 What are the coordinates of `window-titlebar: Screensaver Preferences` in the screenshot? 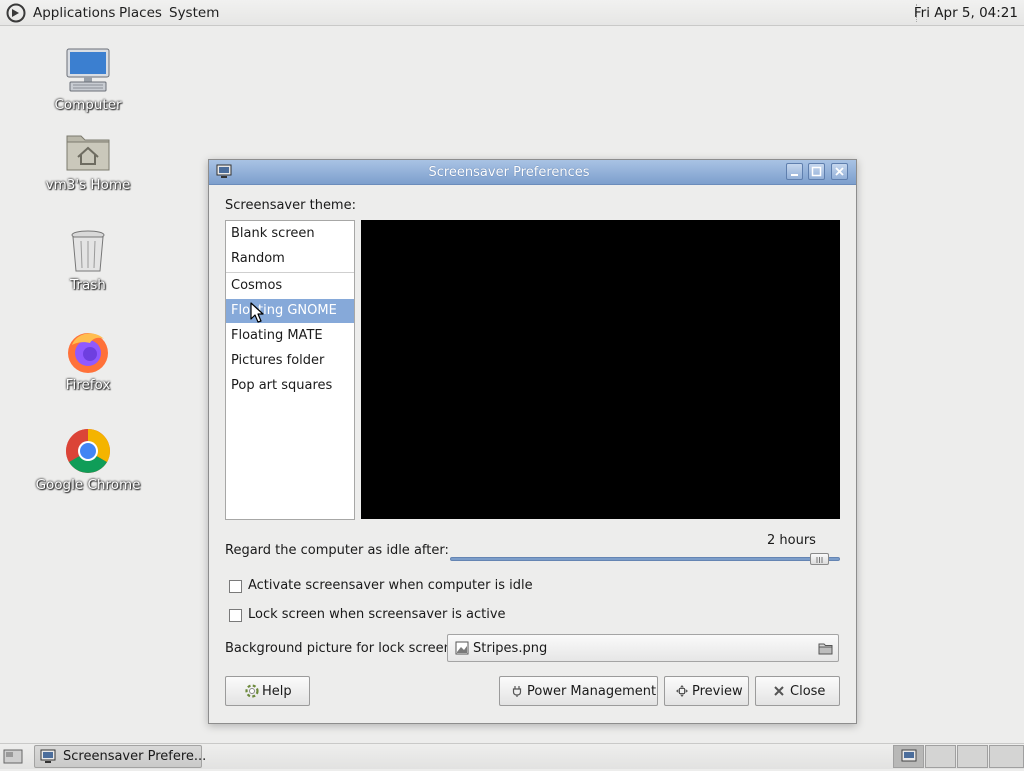 It's located at (532, 172).